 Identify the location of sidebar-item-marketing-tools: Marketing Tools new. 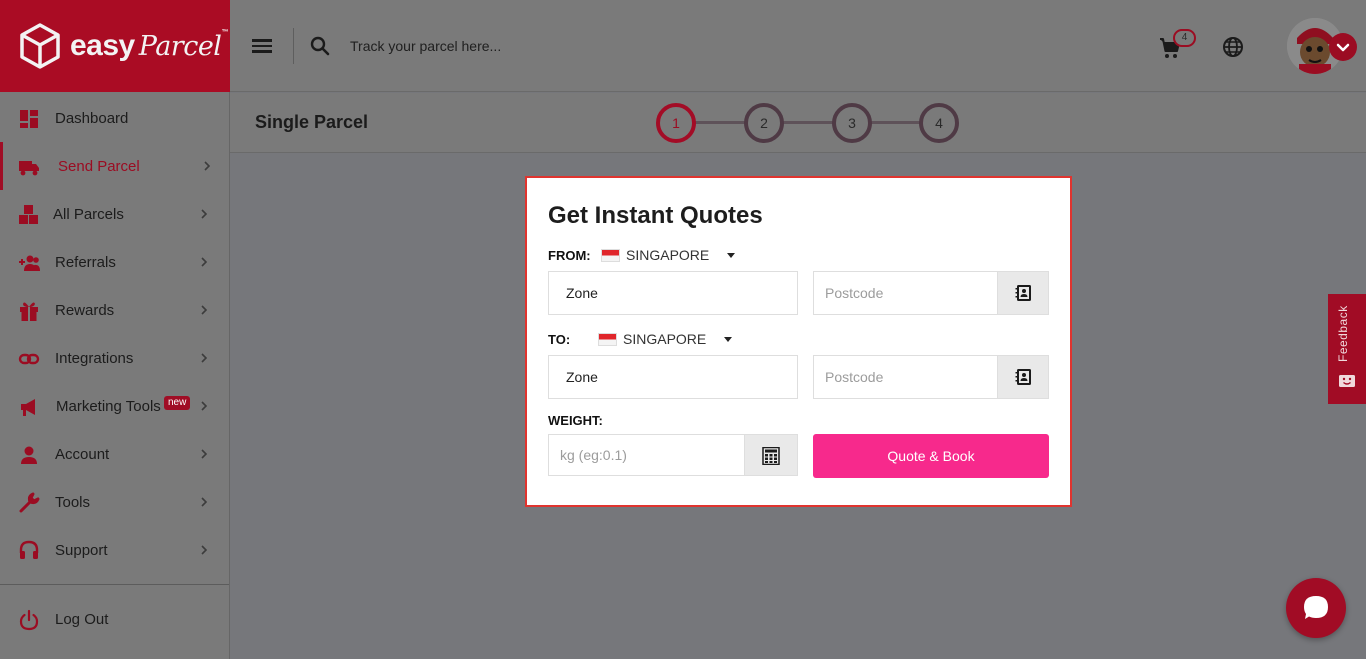
(114, 406).